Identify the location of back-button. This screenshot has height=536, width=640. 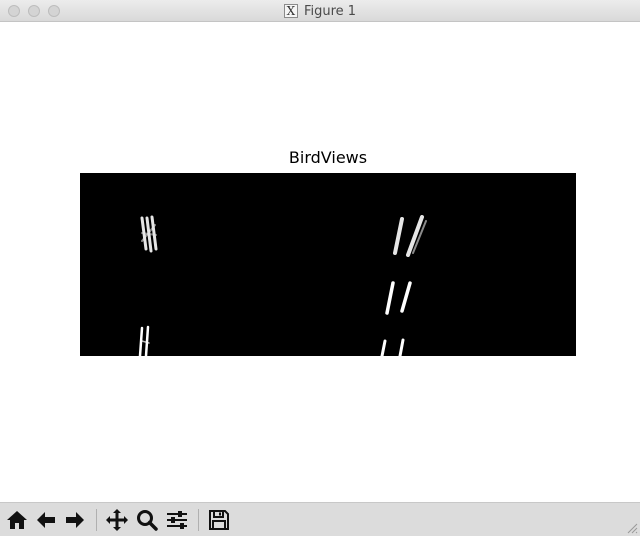
(46, 520).